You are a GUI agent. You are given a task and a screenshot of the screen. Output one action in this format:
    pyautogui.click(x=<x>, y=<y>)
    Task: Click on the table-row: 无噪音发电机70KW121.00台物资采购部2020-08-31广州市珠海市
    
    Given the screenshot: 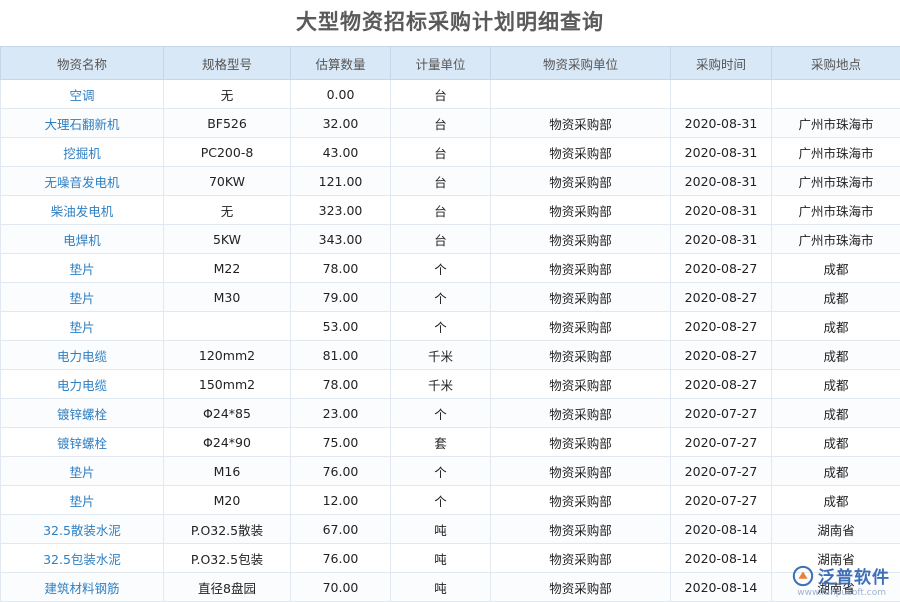 What is the action you would take?
    pyautogui.click(x=450, y=181)
    